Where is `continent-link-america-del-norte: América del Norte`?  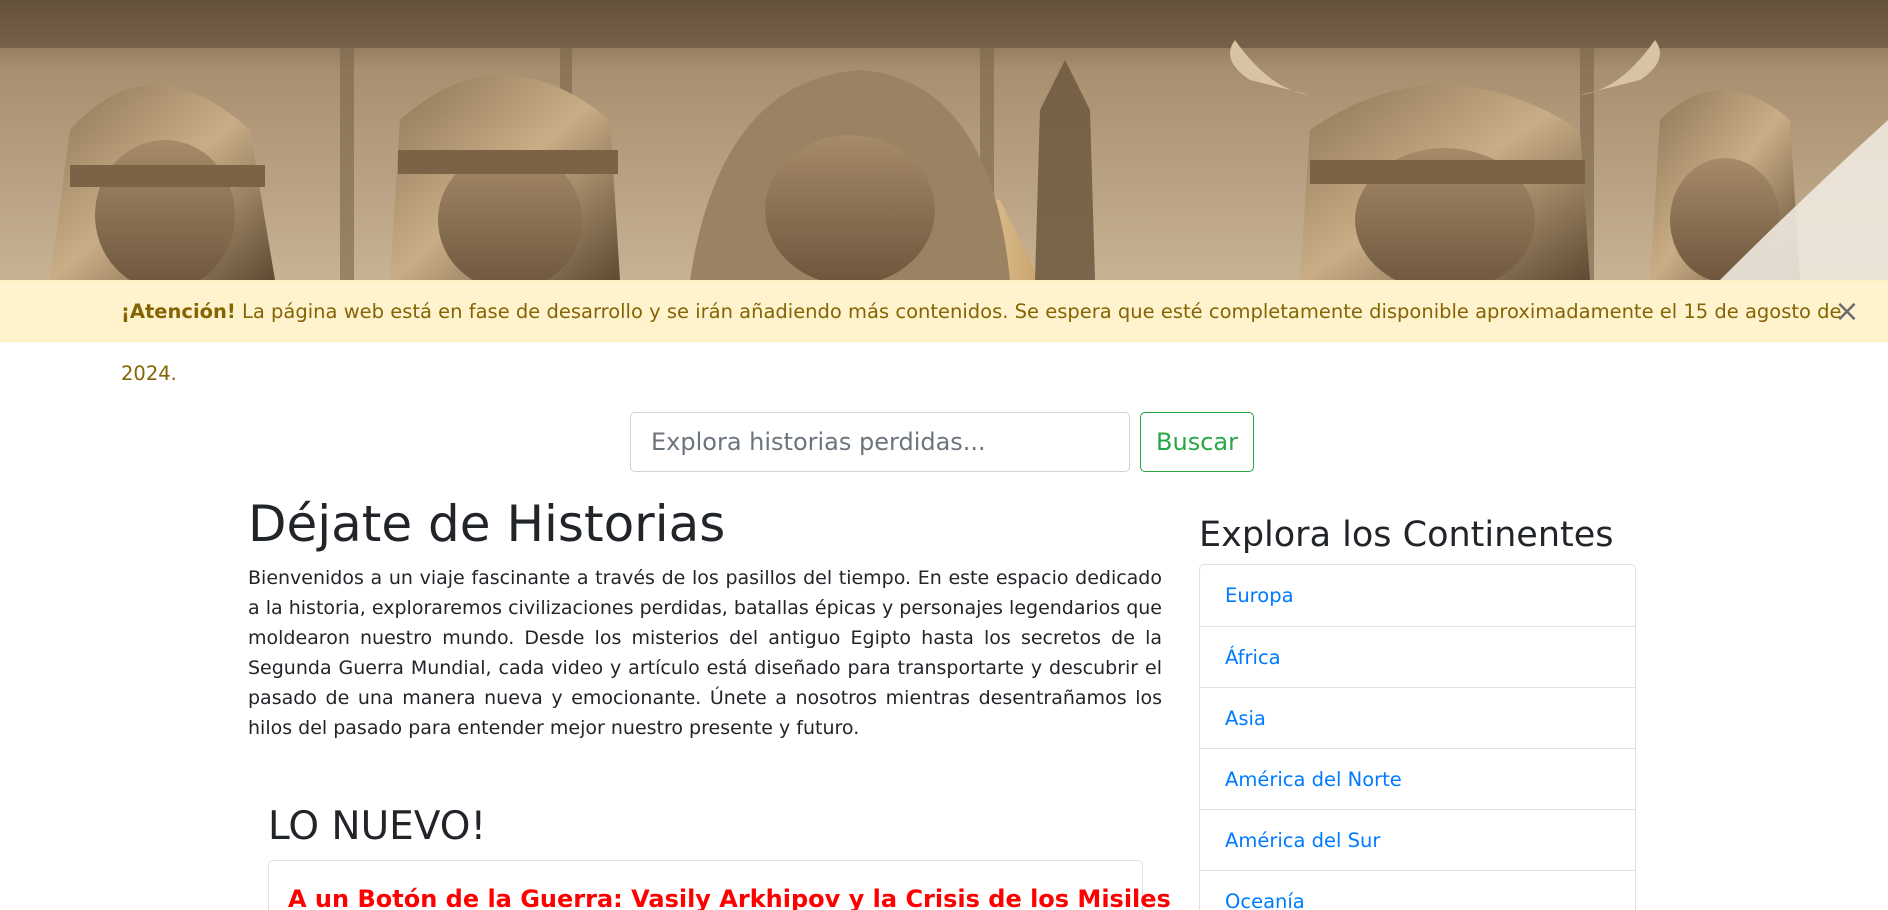
continent-link-america-del-norte: América del Norte is located at coordinates (1417, 778).